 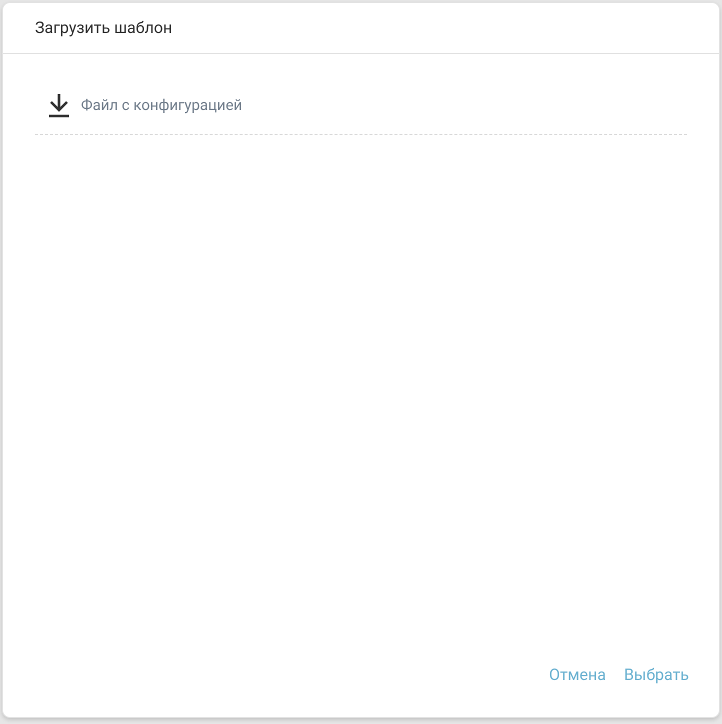 I want to click on dialog-title: Загрузить шаблон, so click(x=103, y=28).